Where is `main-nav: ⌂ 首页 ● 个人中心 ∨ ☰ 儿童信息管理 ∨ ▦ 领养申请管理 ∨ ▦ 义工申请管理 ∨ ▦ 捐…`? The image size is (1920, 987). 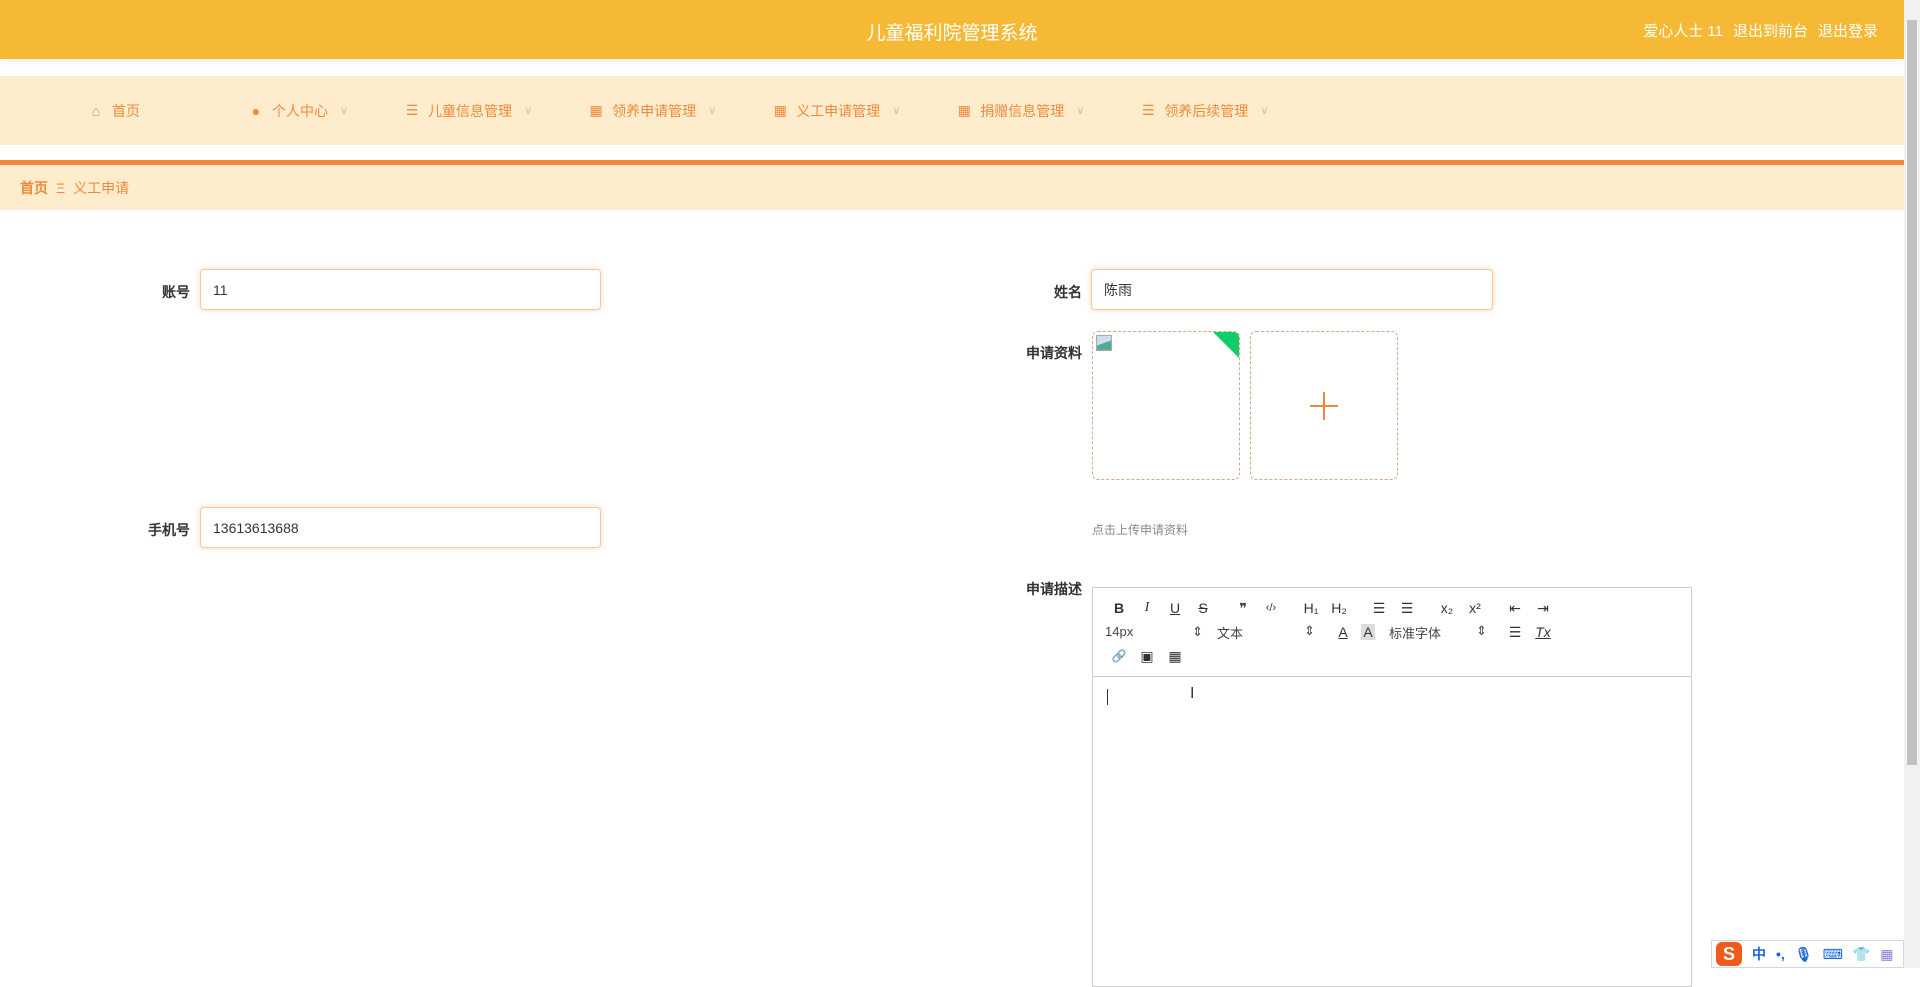
main-nav: ⌂ 首页 ● 个人中心 ∨ ☰ 儿童信息管理 ∨ ▦ 领养申请管理 ∨ ▦ 义工申请管理 ∨ ▦ 捐… is located at coordinates (952, 110).